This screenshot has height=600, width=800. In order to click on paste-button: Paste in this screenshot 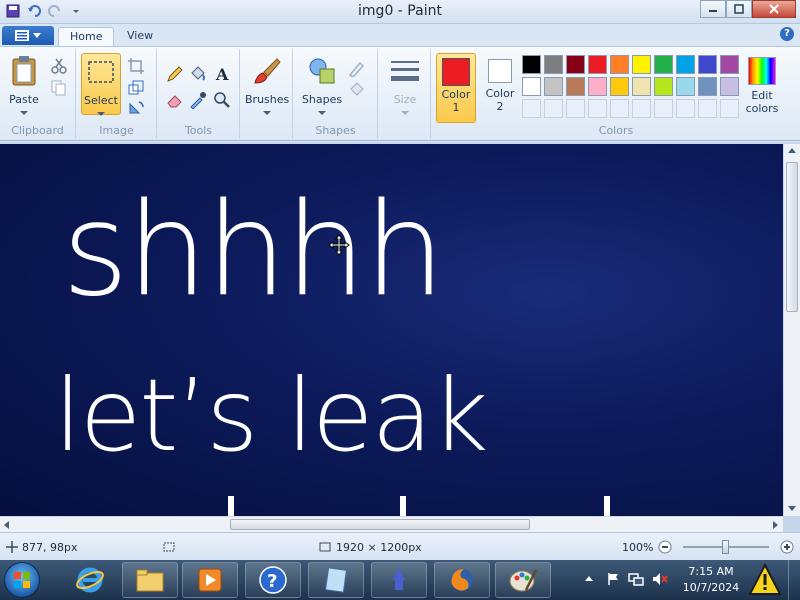, I will do `click(24, 84)`.